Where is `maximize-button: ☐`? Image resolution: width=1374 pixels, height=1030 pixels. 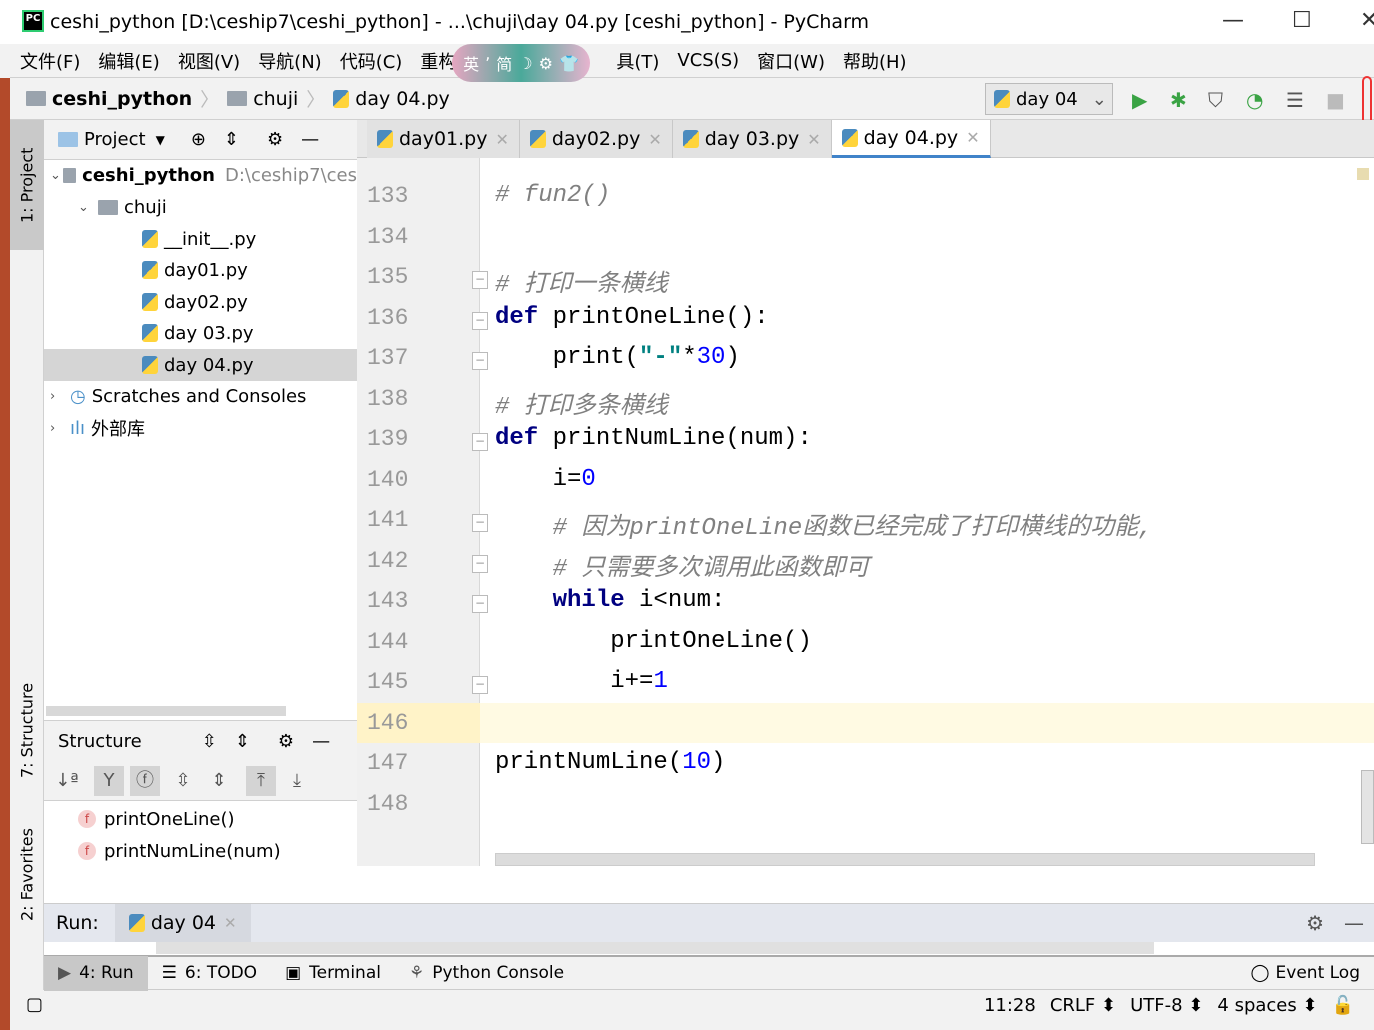 maximize-button: ☐ is located at coordinates (1302, 20).